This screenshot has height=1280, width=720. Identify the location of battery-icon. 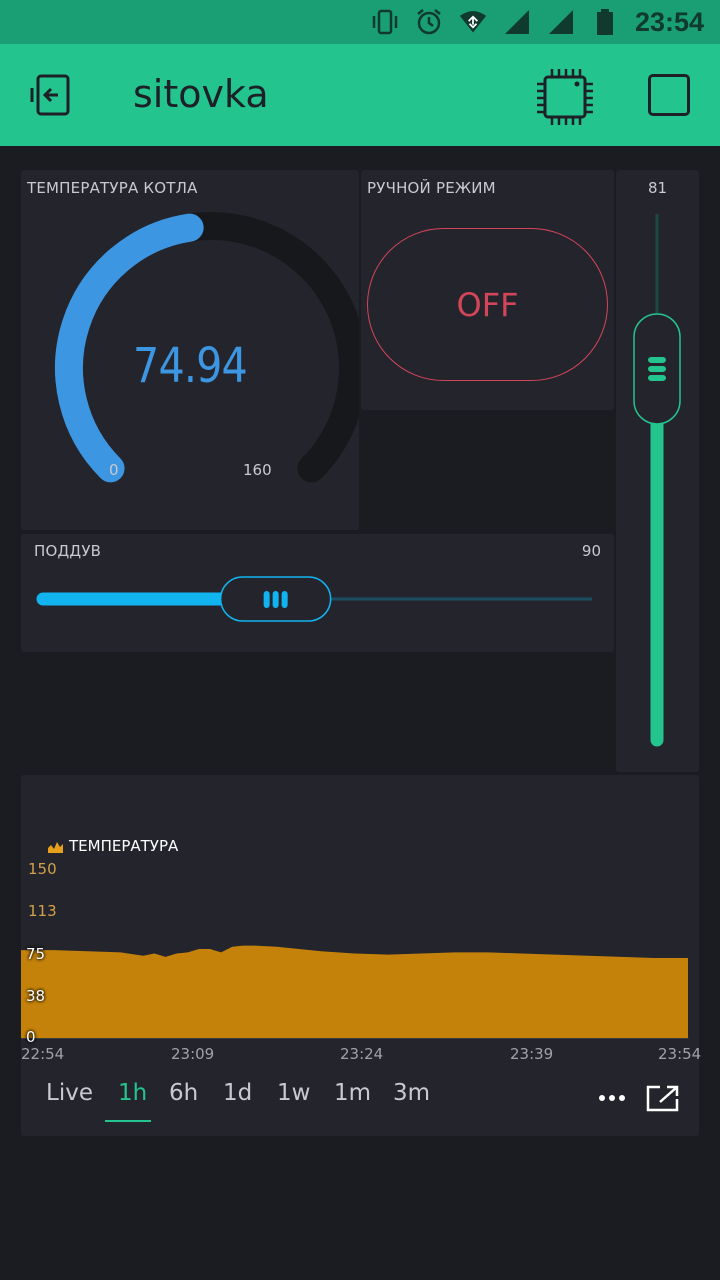
(605, 22).